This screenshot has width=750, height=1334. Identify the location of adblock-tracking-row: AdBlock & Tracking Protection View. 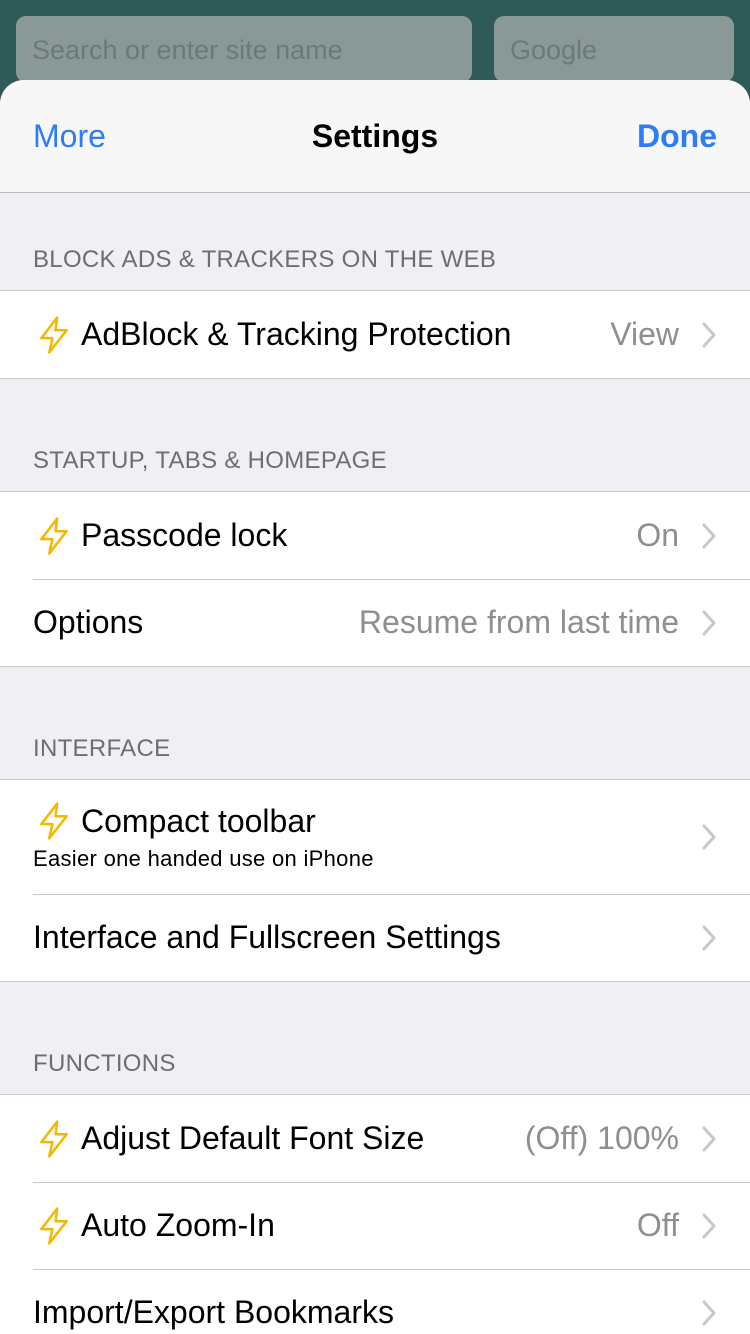
(375, 334).